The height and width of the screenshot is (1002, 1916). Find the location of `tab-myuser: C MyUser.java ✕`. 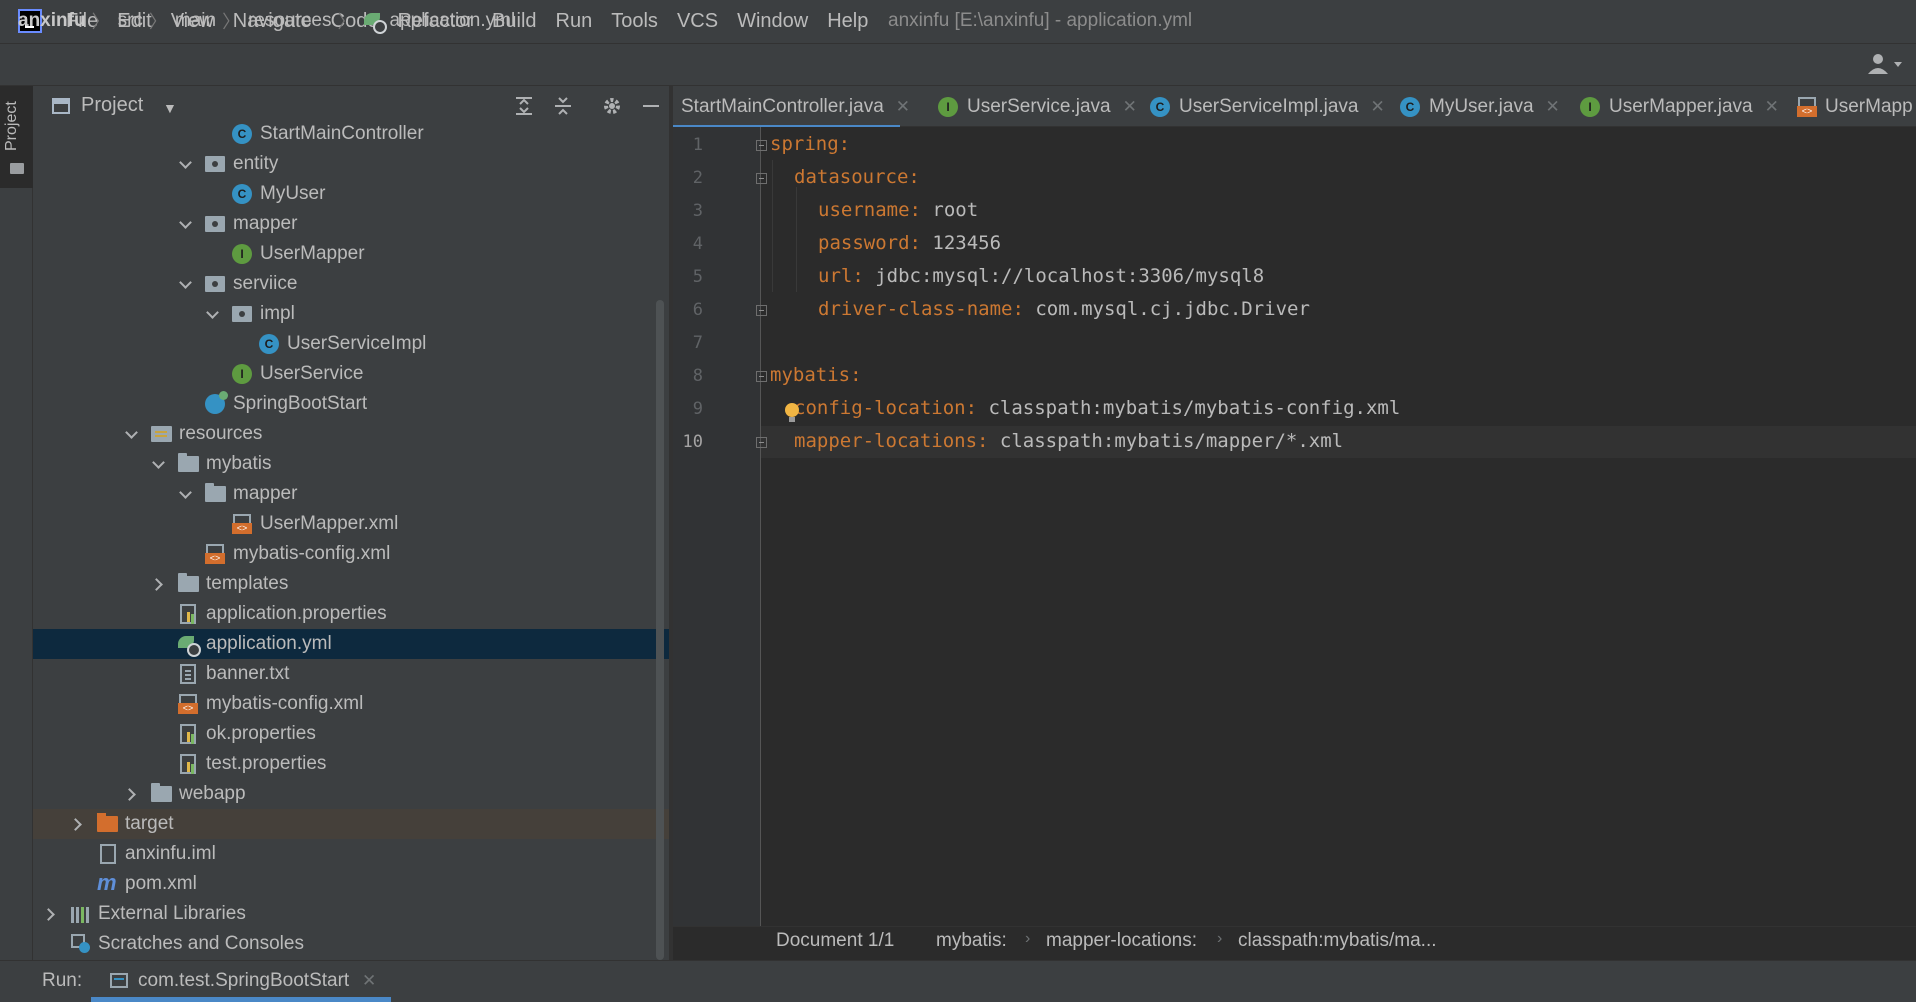

tab-myuser: C MyUser.java ✕ is located at coordinates (1480, 106).